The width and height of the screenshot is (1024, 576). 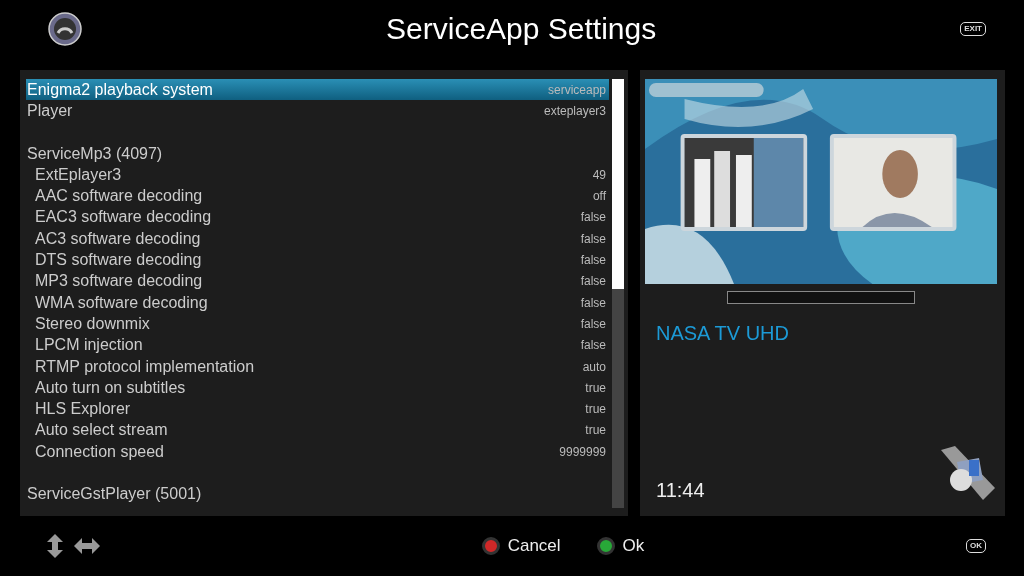 What do you see at coordinates (145, 366) in the screenshot?
I see `setting-label: RTMP protocol implementation` at bounding box center [145, 366].